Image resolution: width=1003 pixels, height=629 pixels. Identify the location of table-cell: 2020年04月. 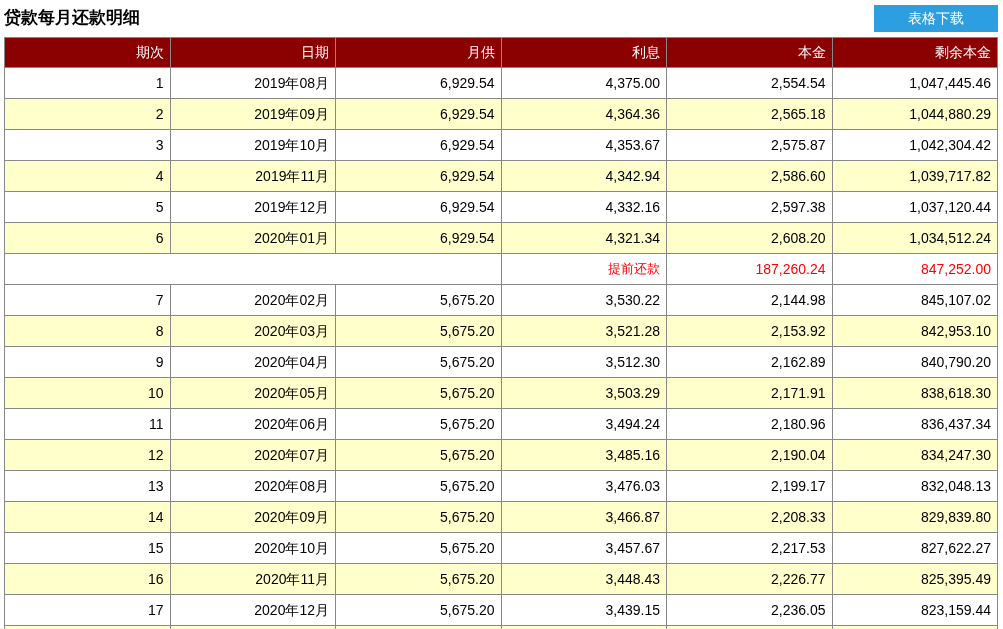
(291, 361).